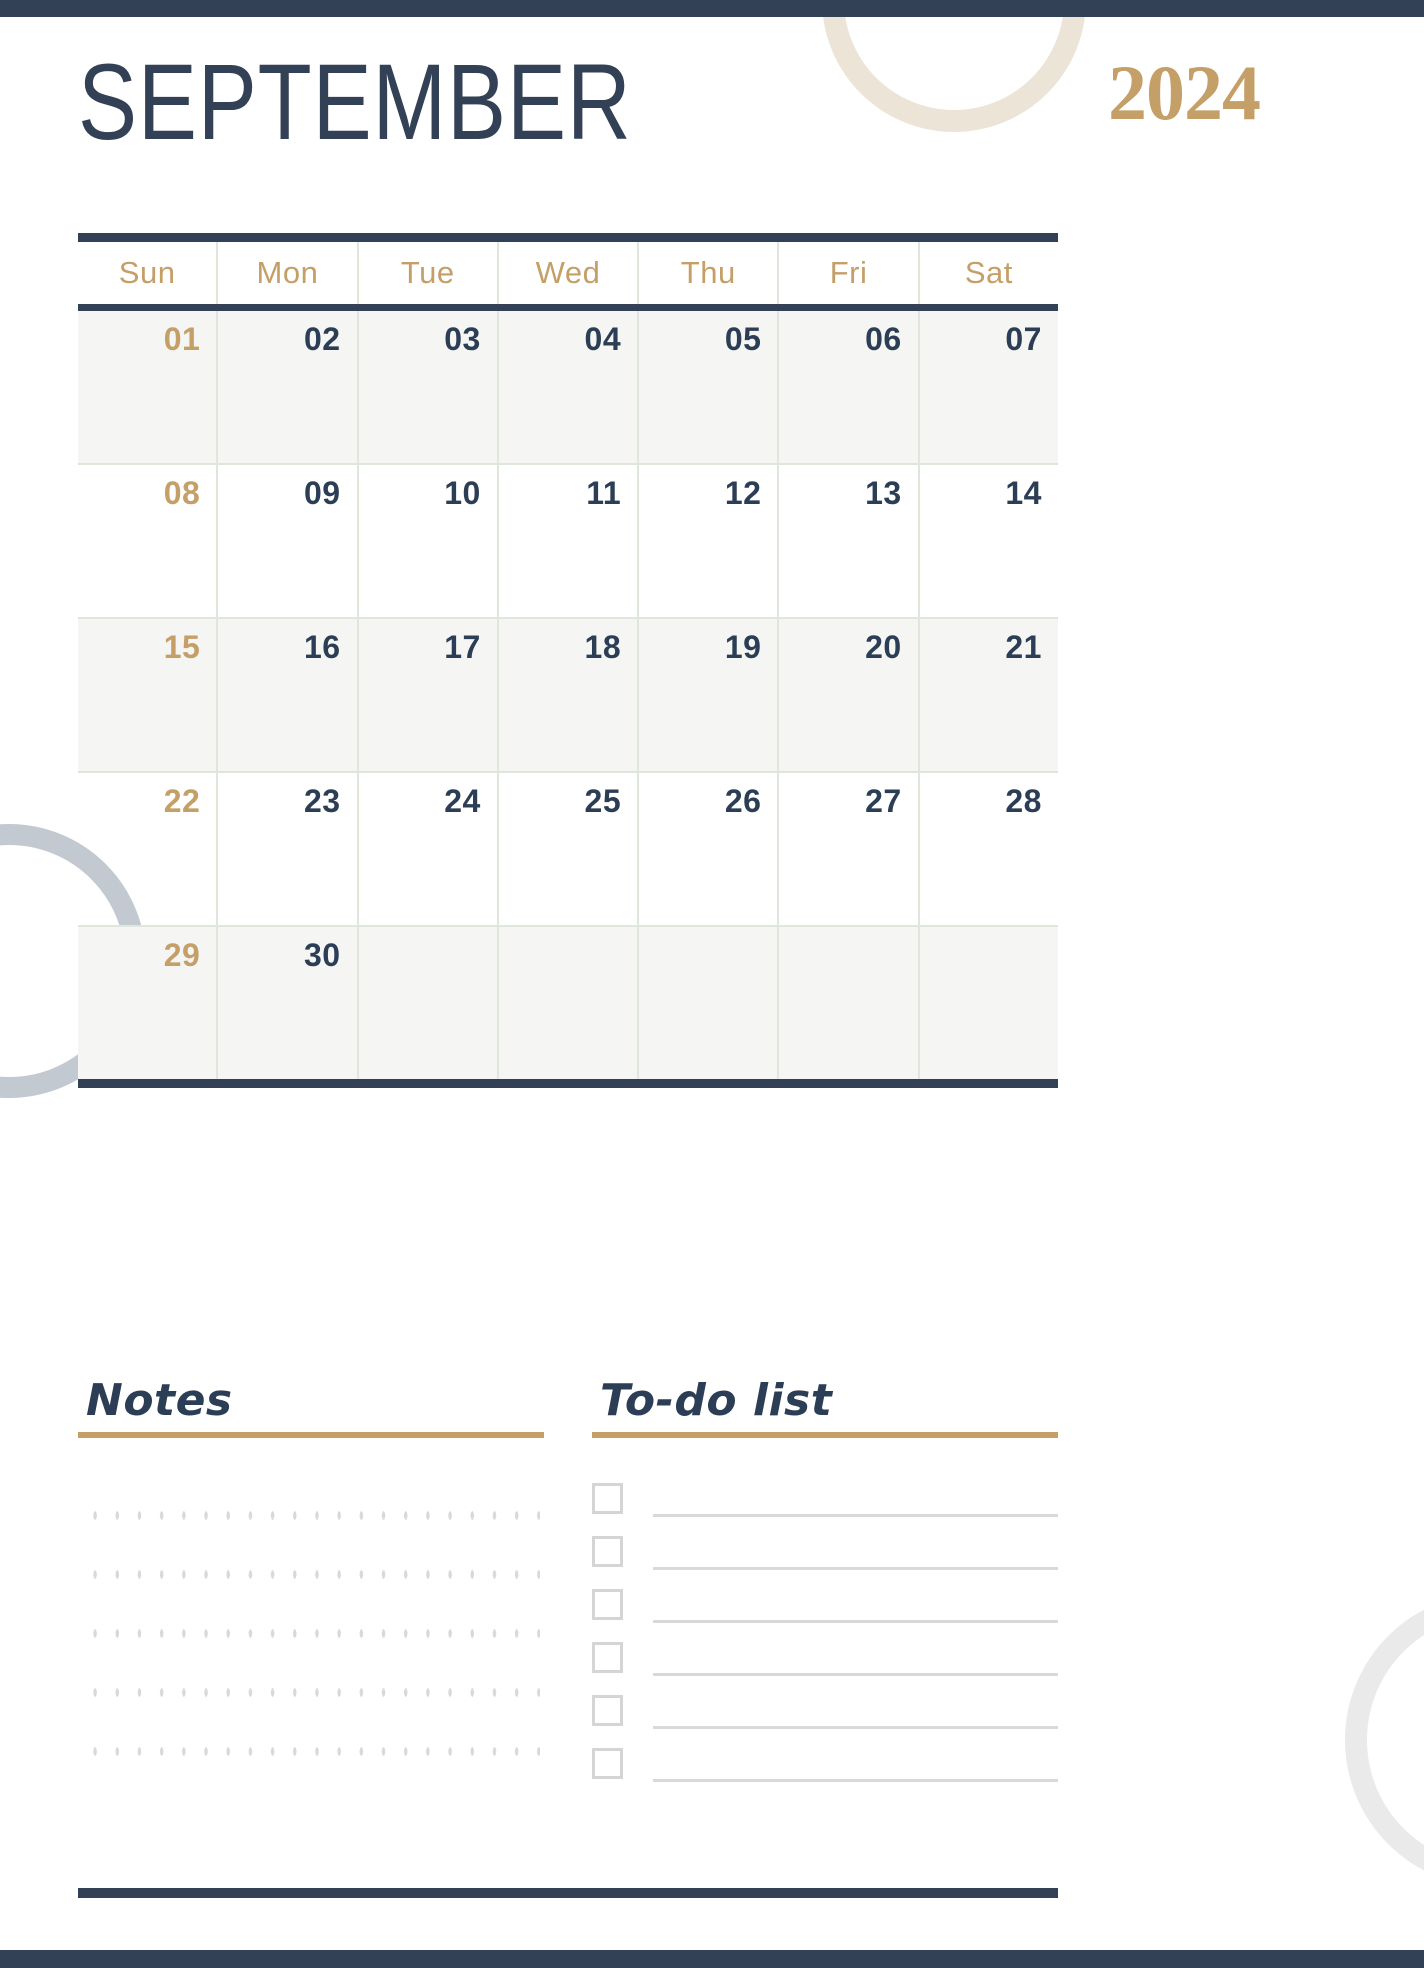 This screenshot has width=1424, height=1968. What do you see at coordinates (743, 647) in the screenshot?
I see `day-number: 19` at bounding box center [743, 647].